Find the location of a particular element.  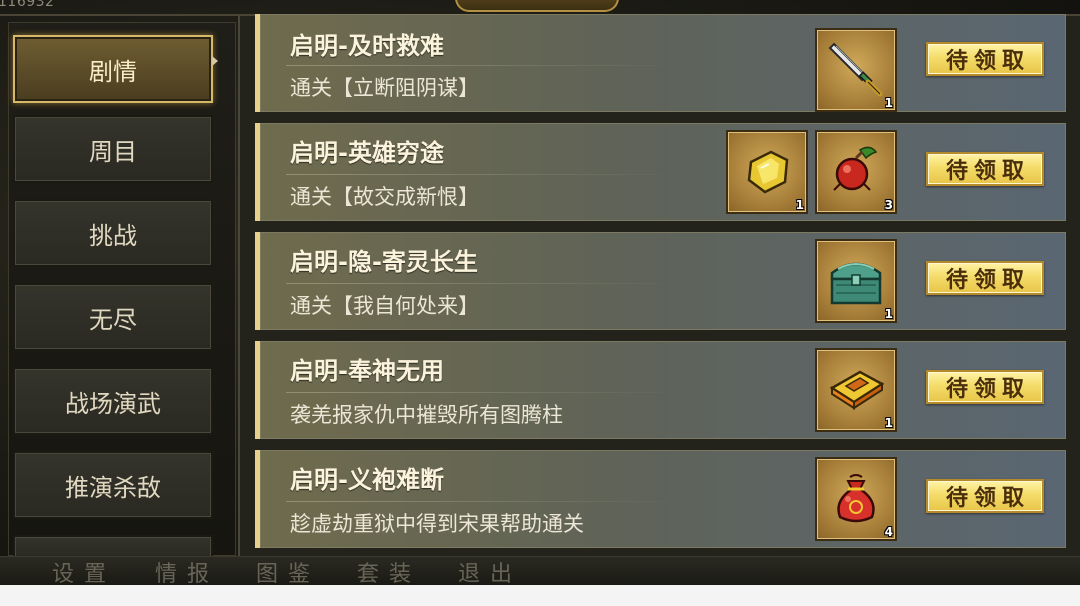

sidebar-item-endless: 无尽 is located at coordinates (113, 317).